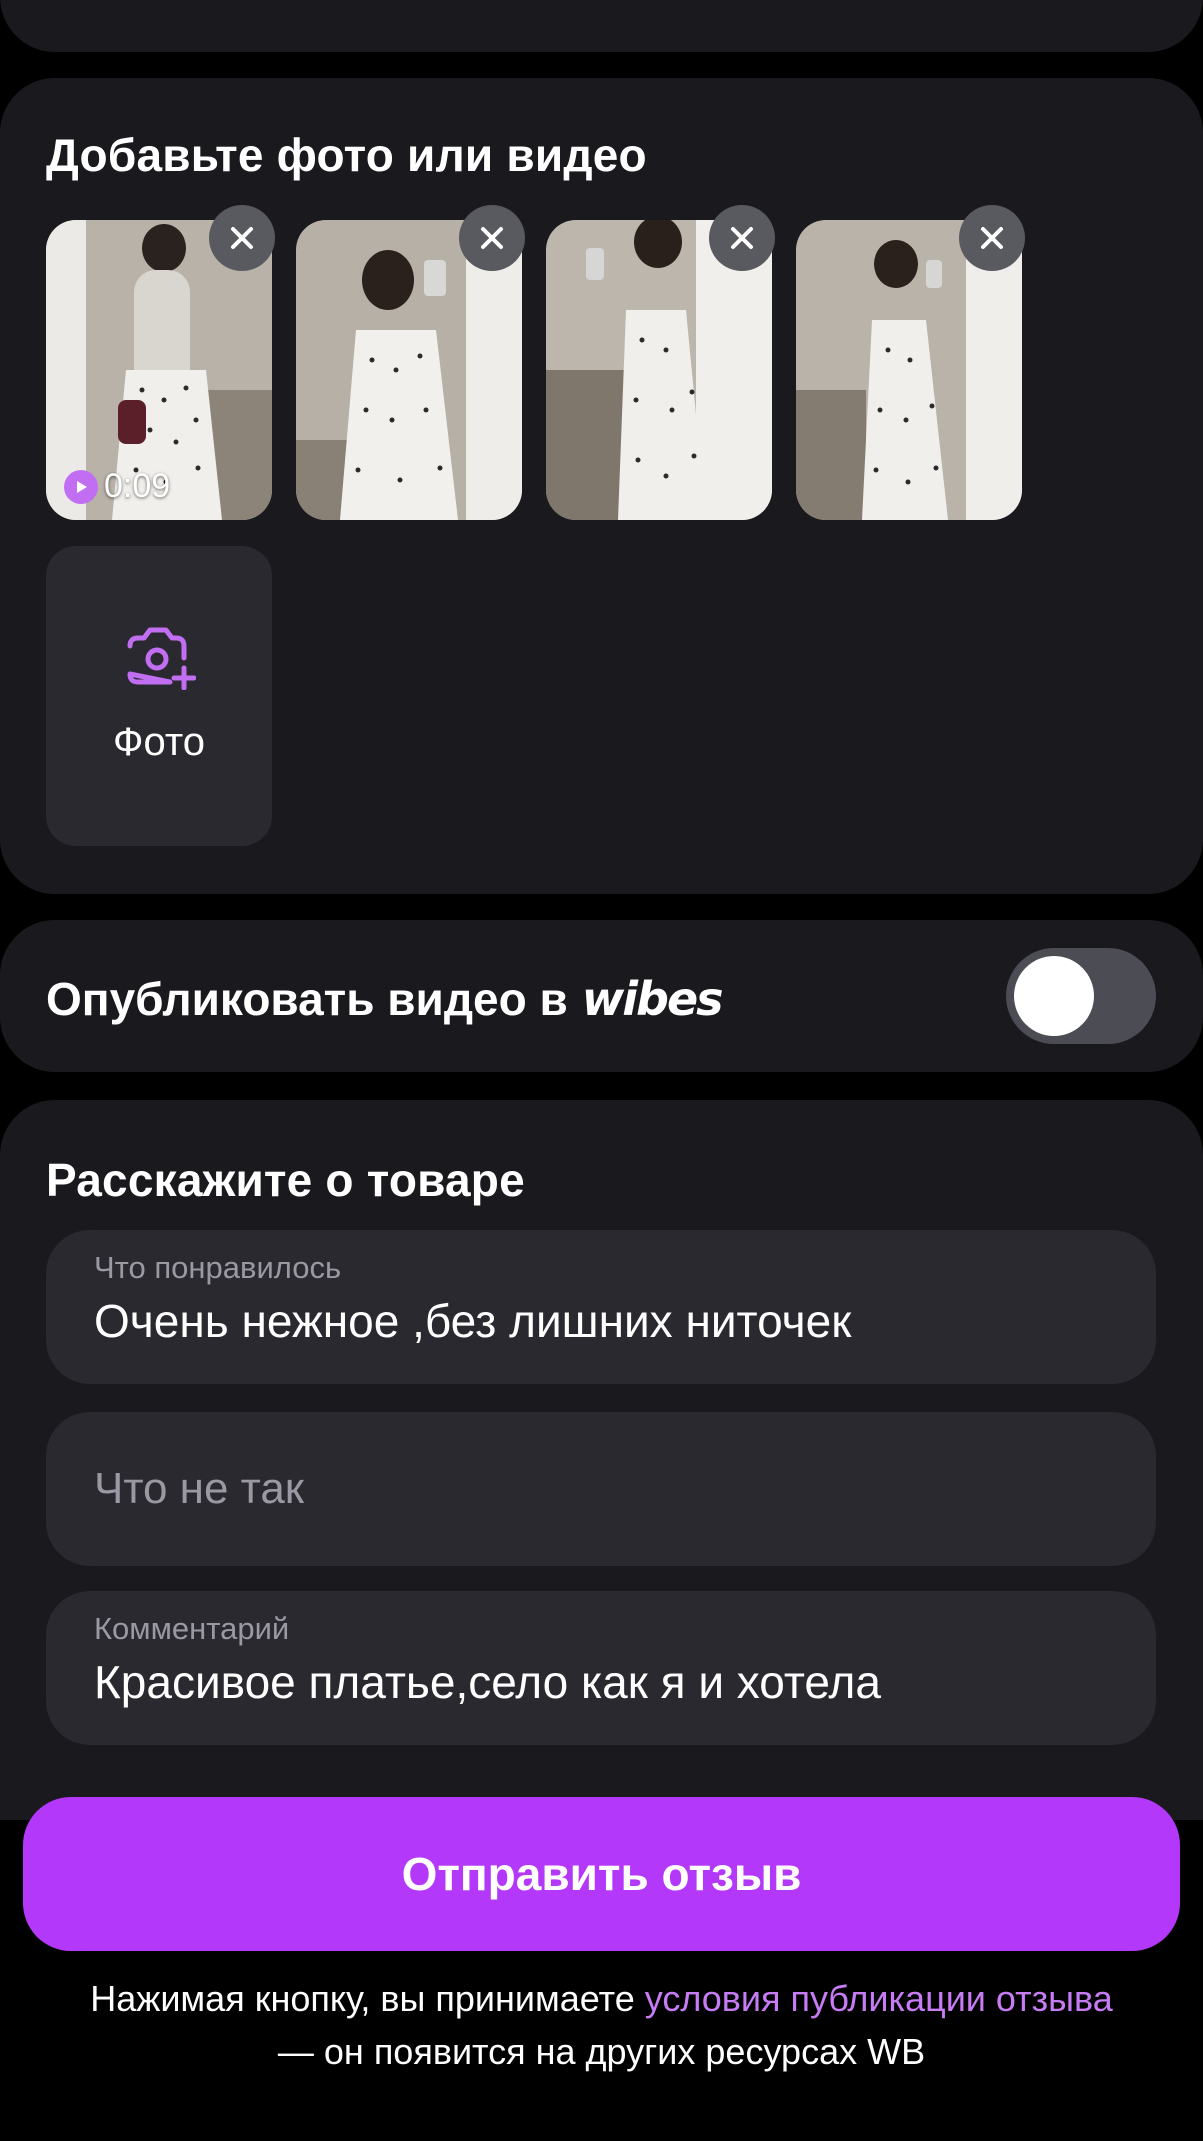 Image resolution: width=1203 pixels, height=2141 pixels. I want to click on media-section-title: Добавьте фото или видео, so click(346, 155).